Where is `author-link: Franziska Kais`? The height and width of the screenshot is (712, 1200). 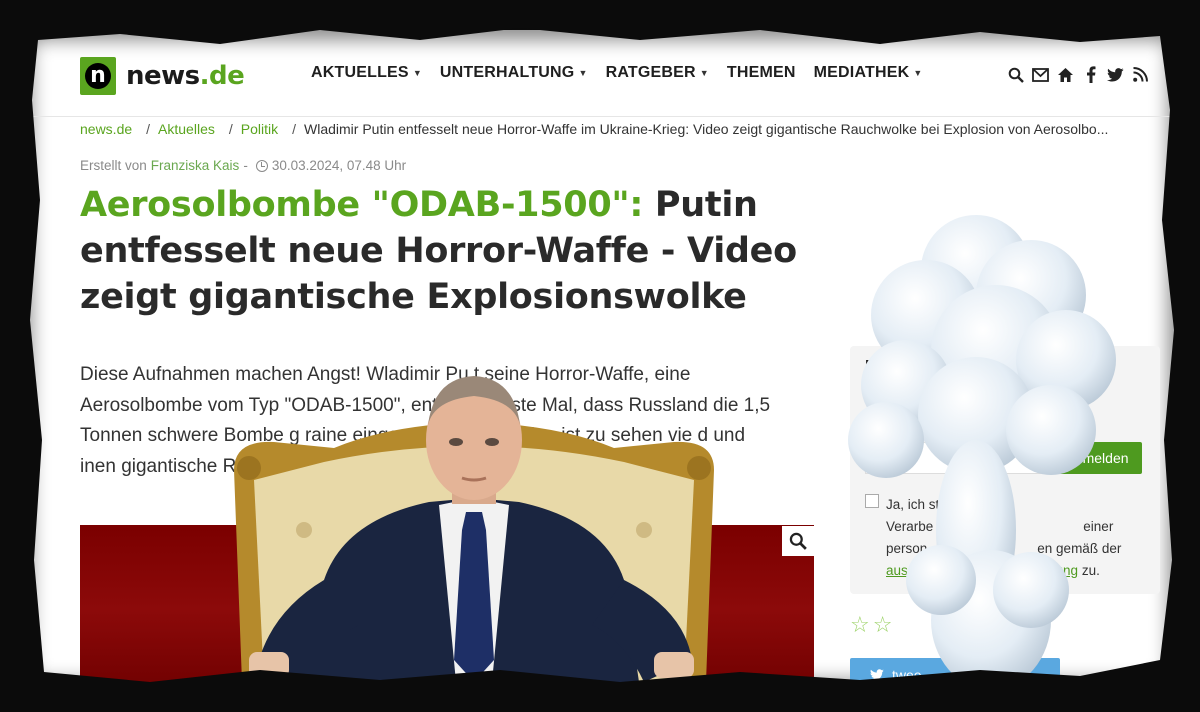 author-link: Franziska Kais is located at coordinates (195, 165).